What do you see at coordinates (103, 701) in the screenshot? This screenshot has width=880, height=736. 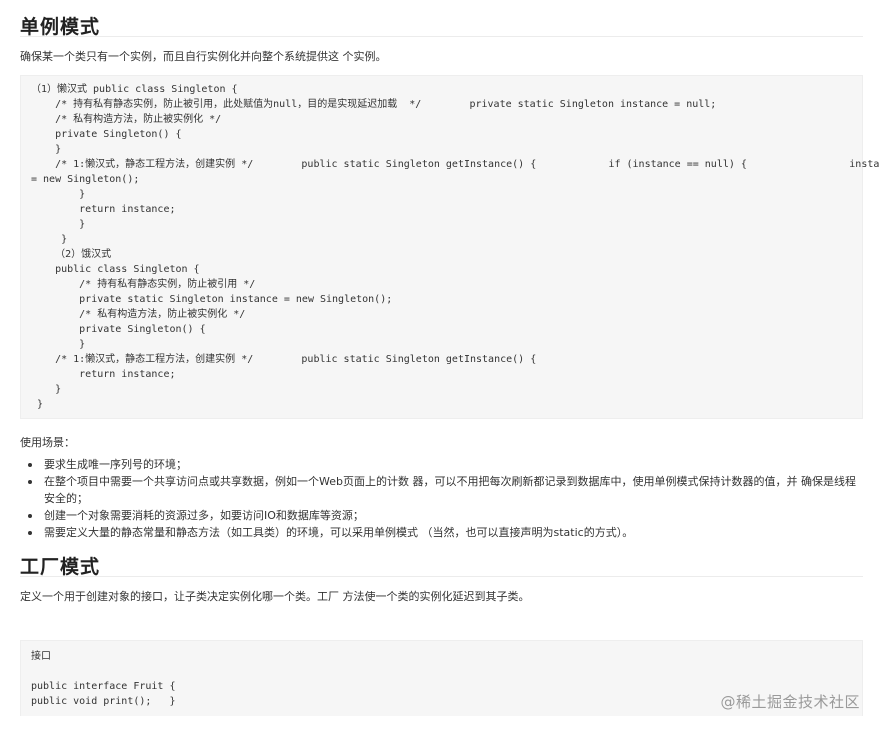 I see `code-line: public void print(); }` at bounding box center [103, 701].